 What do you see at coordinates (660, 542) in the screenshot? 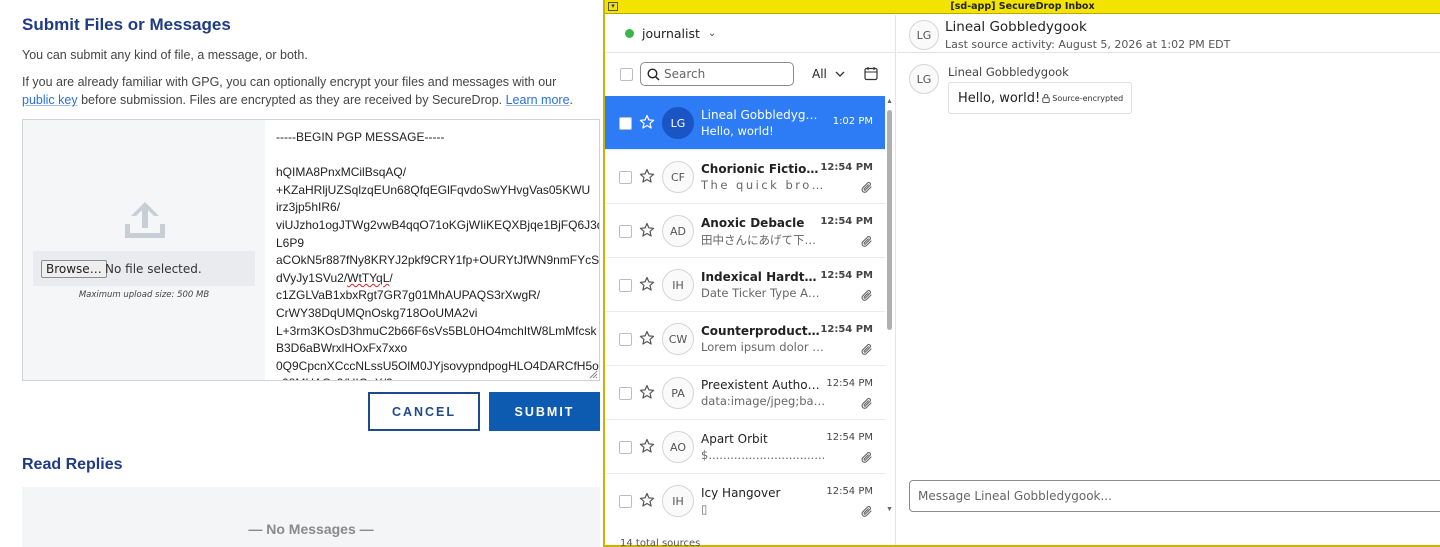
I see `total-sources-count: 14 total sources` at bounding box center [660, 542].